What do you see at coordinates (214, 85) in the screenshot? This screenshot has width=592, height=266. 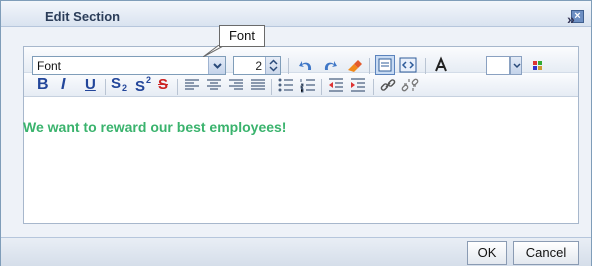 I see `align-center-icon` at bounding box center [214, 85].